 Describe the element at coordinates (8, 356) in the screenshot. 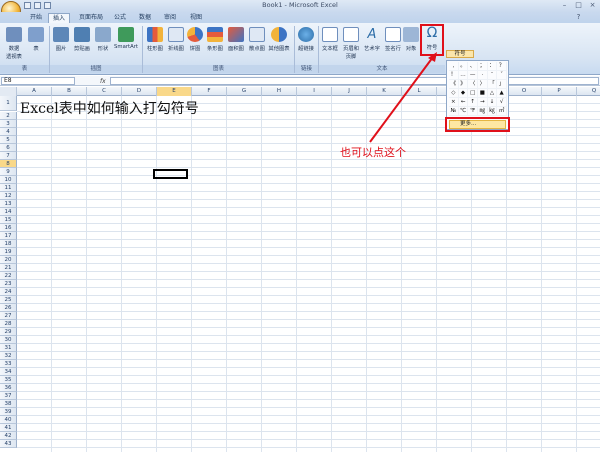

I see `row-header-32: 32` at that location.